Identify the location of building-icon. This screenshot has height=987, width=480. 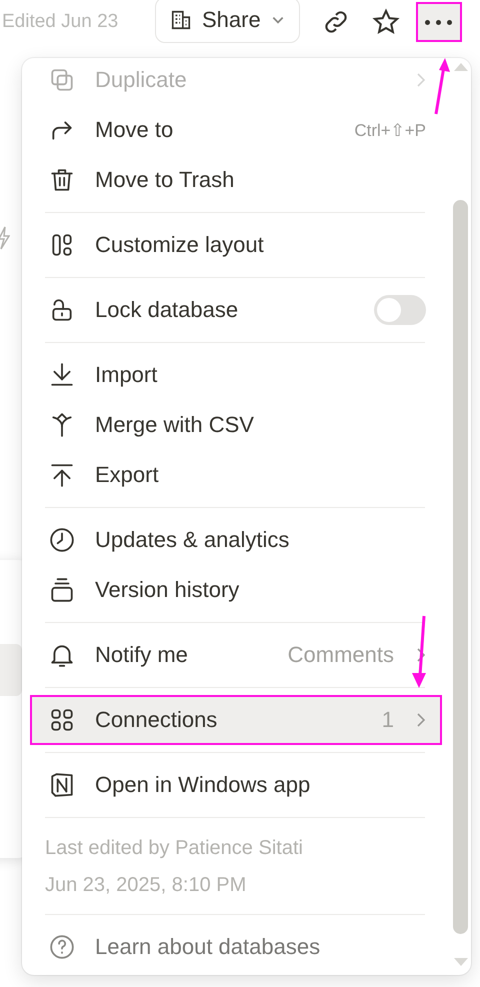
(181, 20).